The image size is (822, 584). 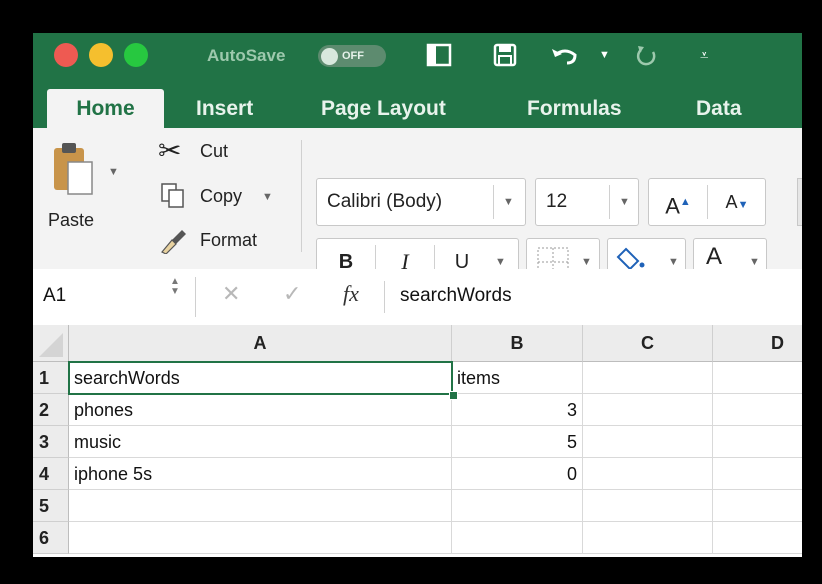 I want to click on cell-a5, so click(x=260, y=506).